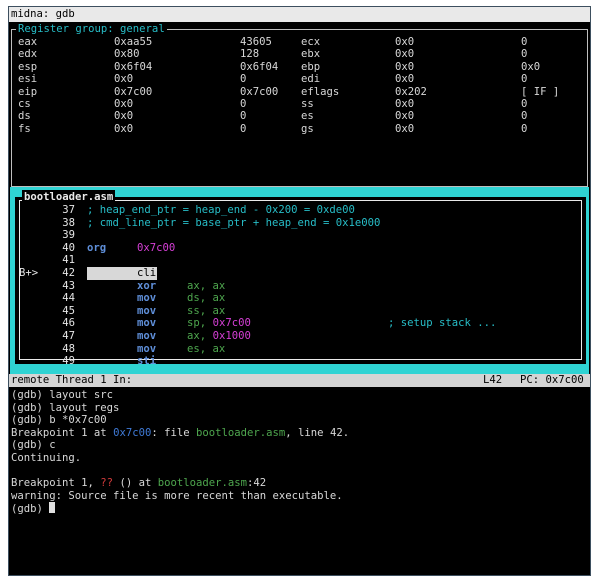 This screenshot has height=583, width=600. I want to click on reg-hex: 0x6f04, so click(133, 66).